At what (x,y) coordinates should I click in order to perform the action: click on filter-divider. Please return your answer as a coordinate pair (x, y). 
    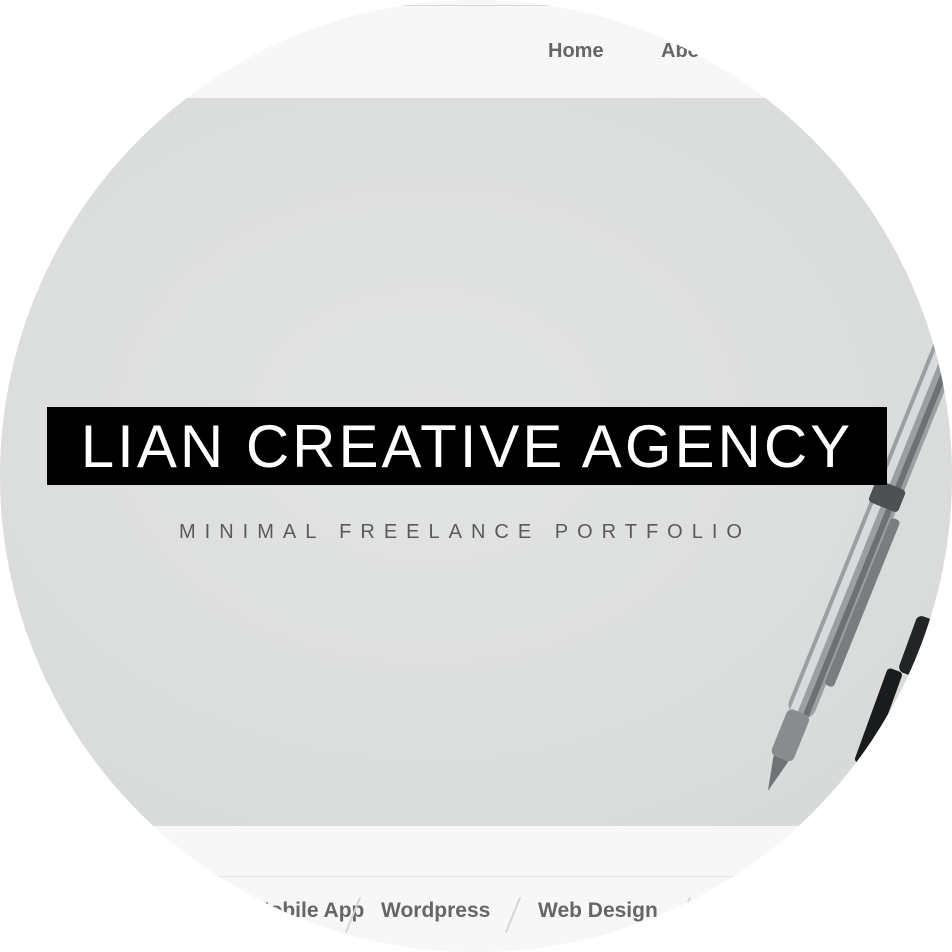
    Looking at the image, I should click on (480, 876).